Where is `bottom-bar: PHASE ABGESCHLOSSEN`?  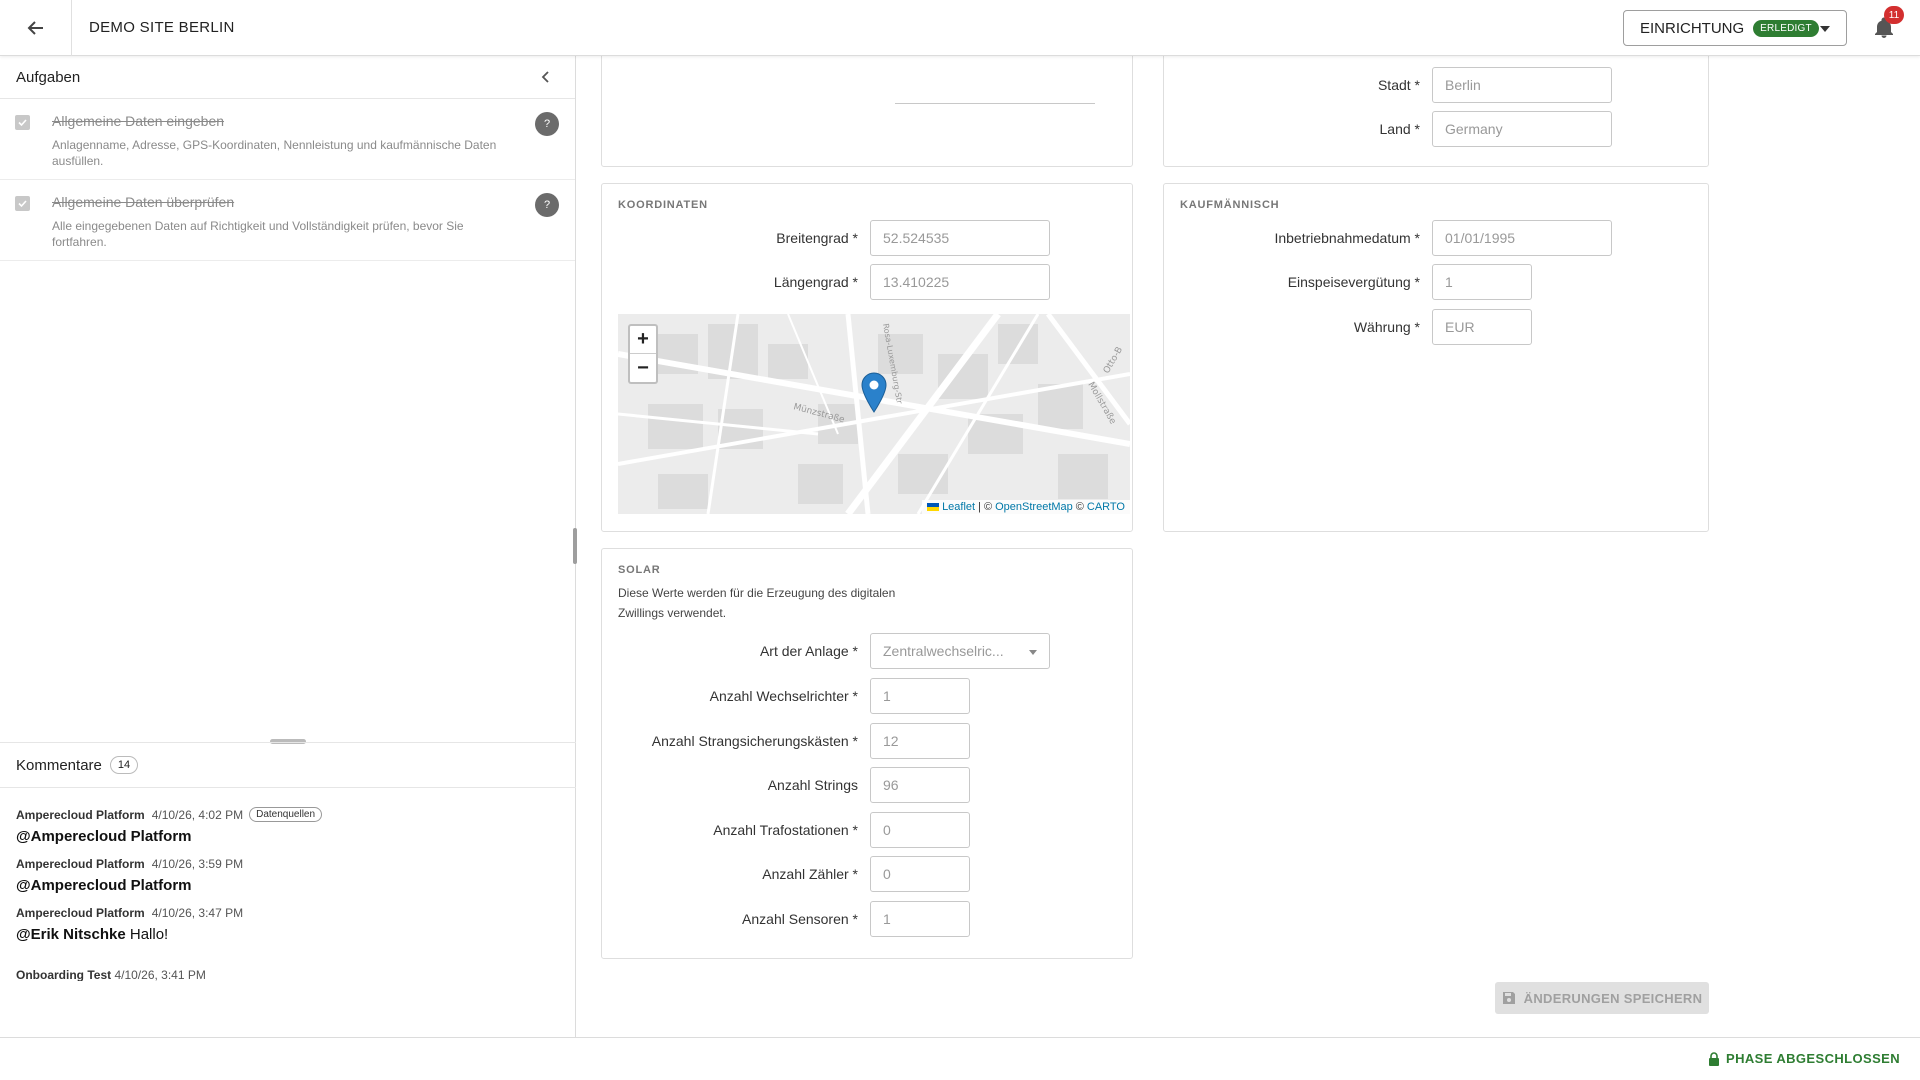 bottom-bar: PHASE ABGESCHLOSSEN is located at coordinates (960, 1058).